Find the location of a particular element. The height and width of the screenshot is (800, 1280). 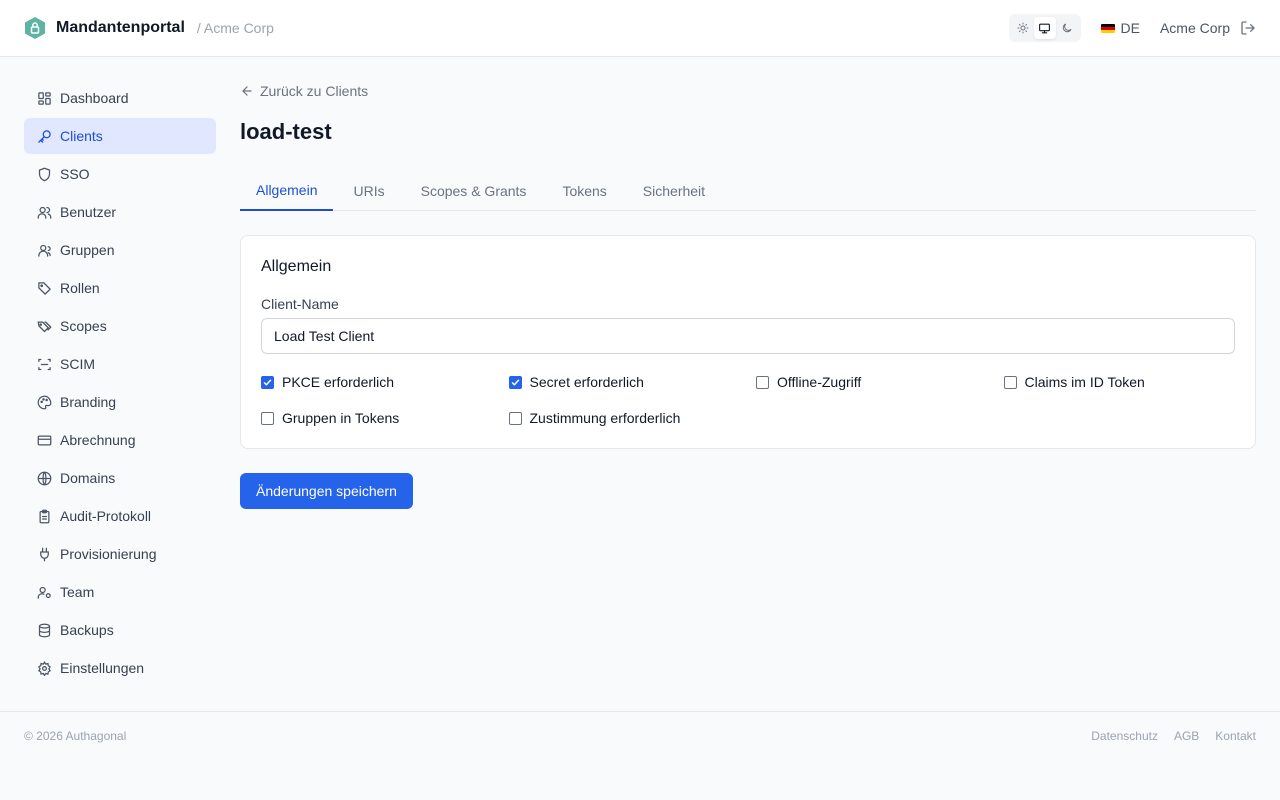

globe-icon is located at coordinates (44, 478).